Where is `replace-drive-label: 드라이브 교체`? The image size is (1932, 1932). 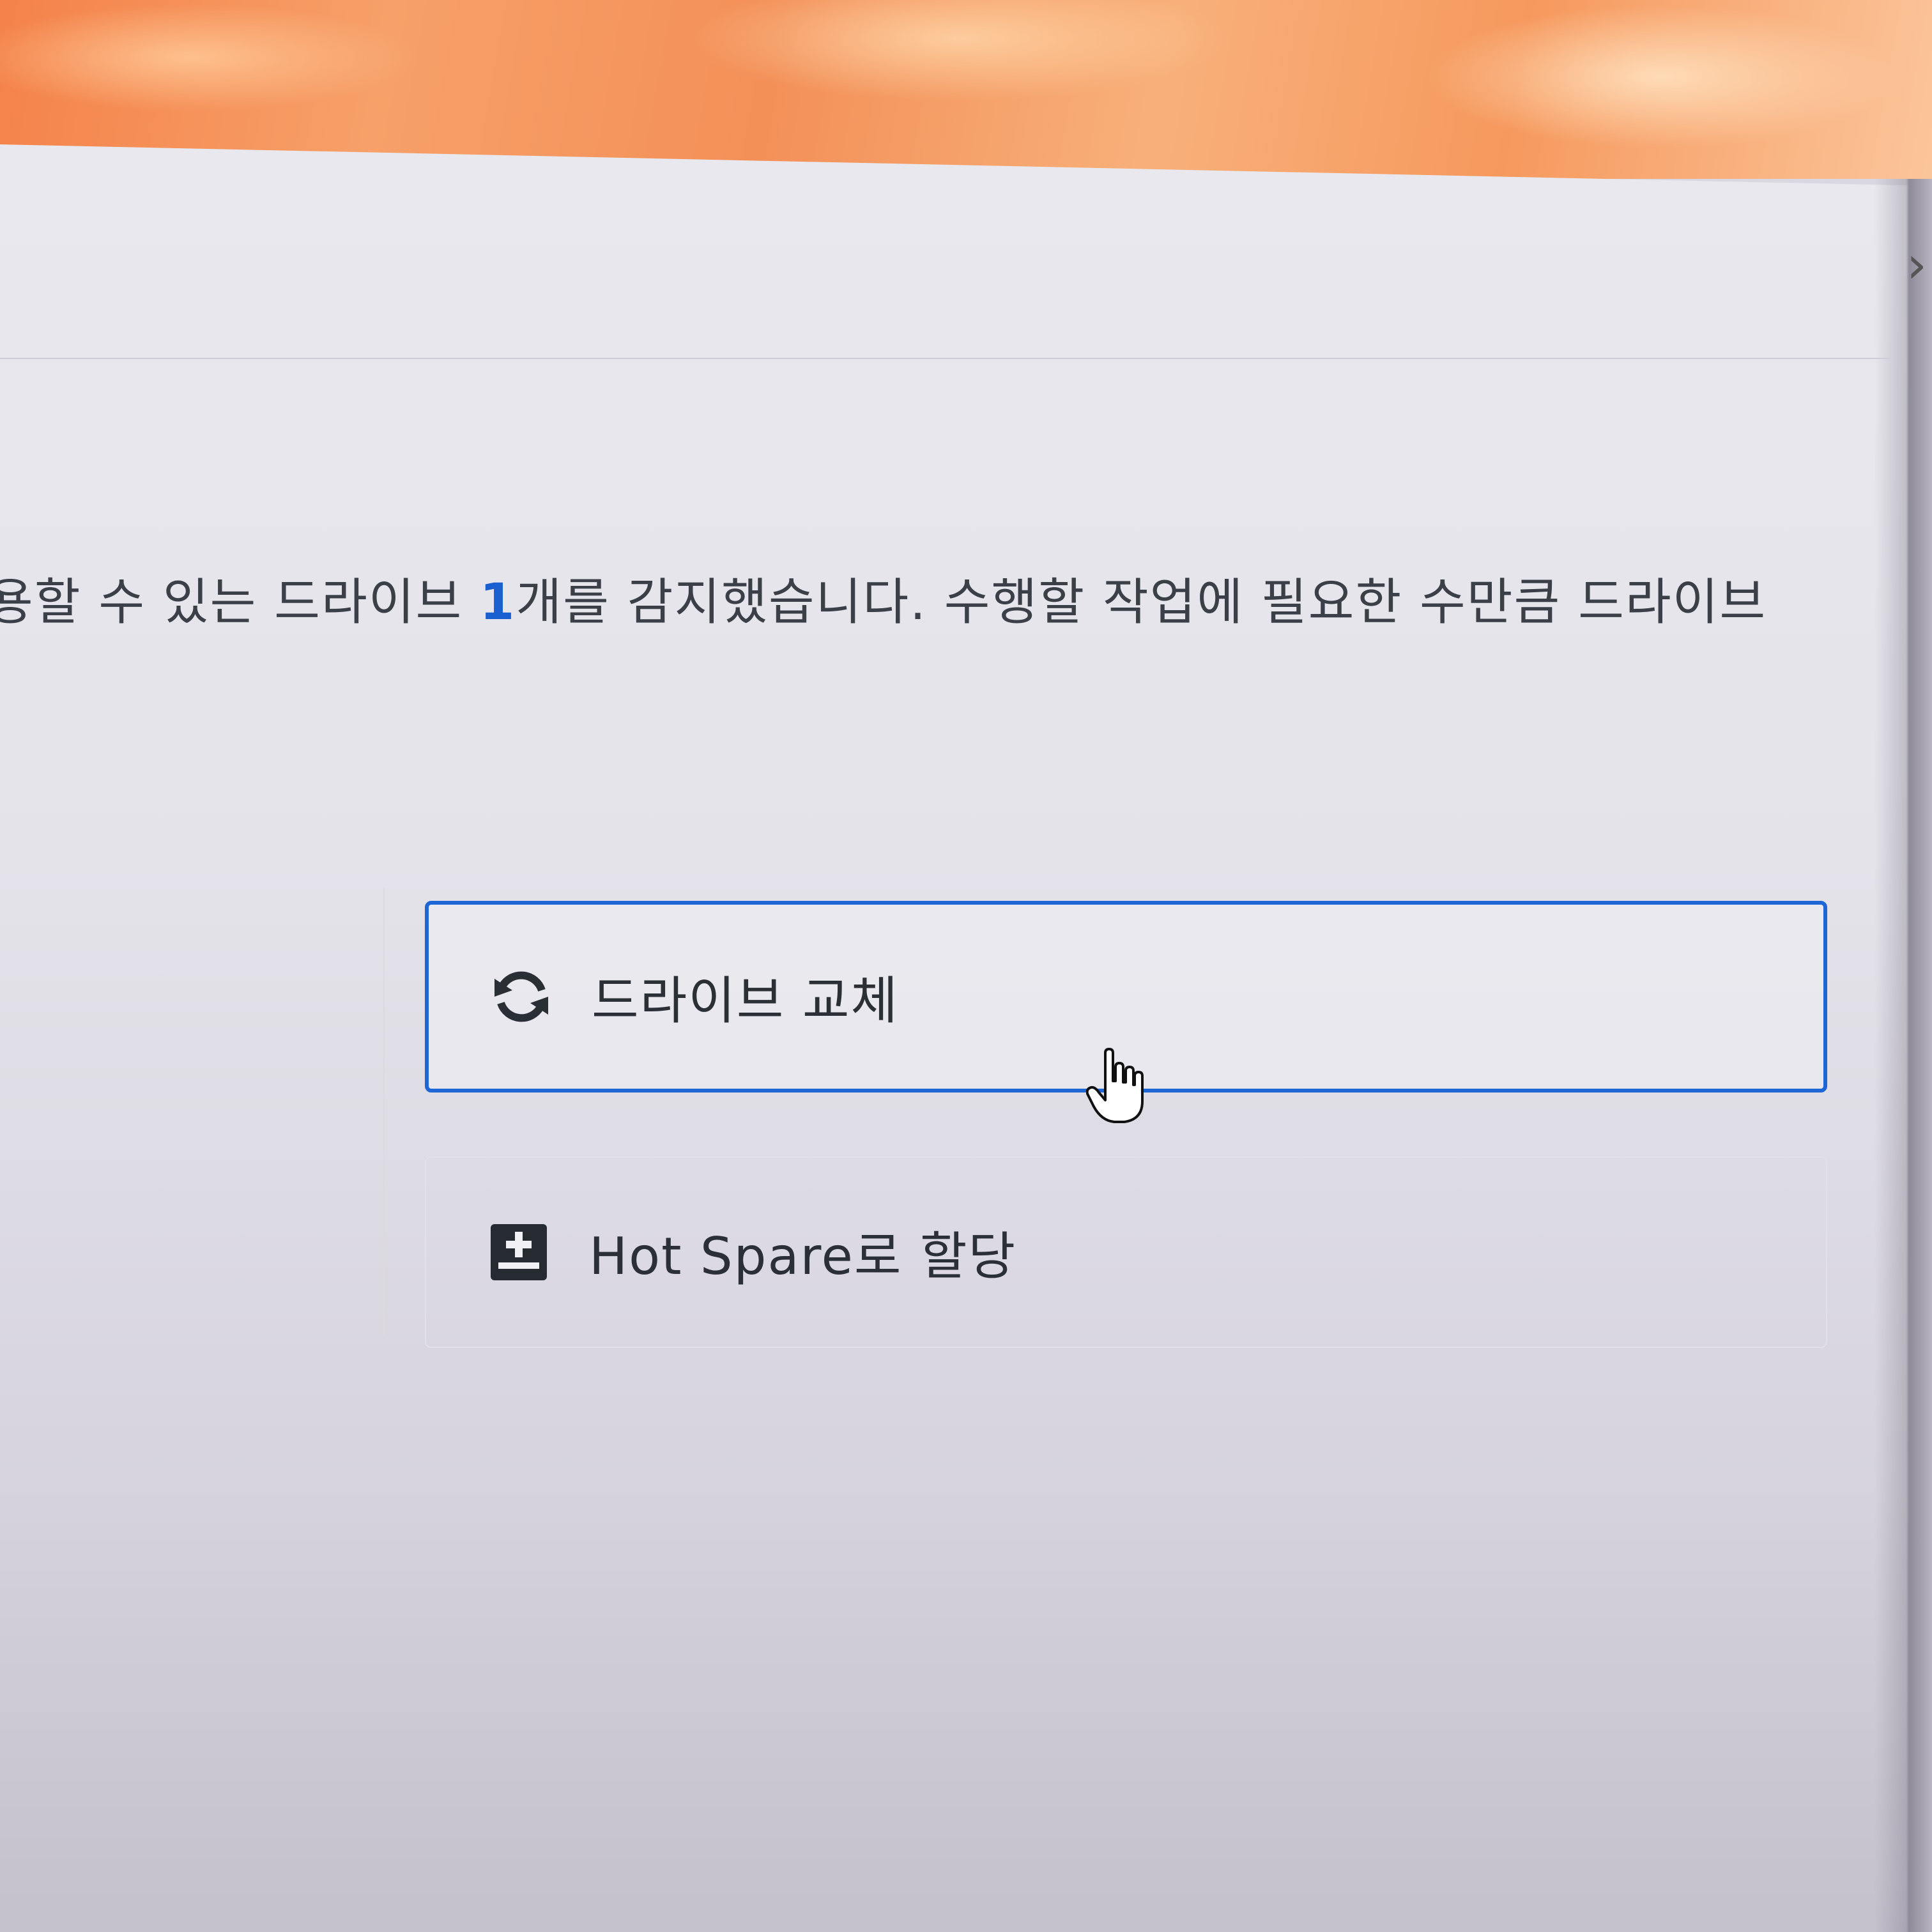
replace-drive-label: 드라이브 교체 is located at coordinates (746, 1001).